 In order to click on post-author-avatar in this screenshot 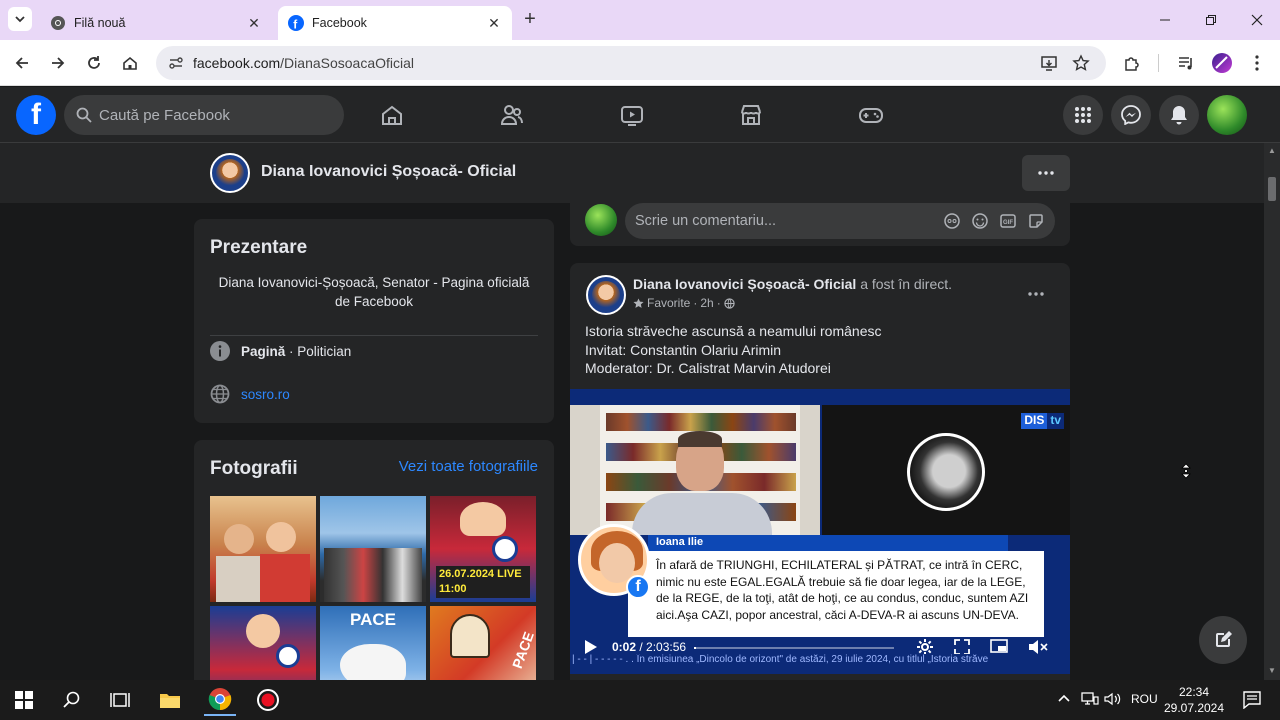, I will do `click(606, 295)`.